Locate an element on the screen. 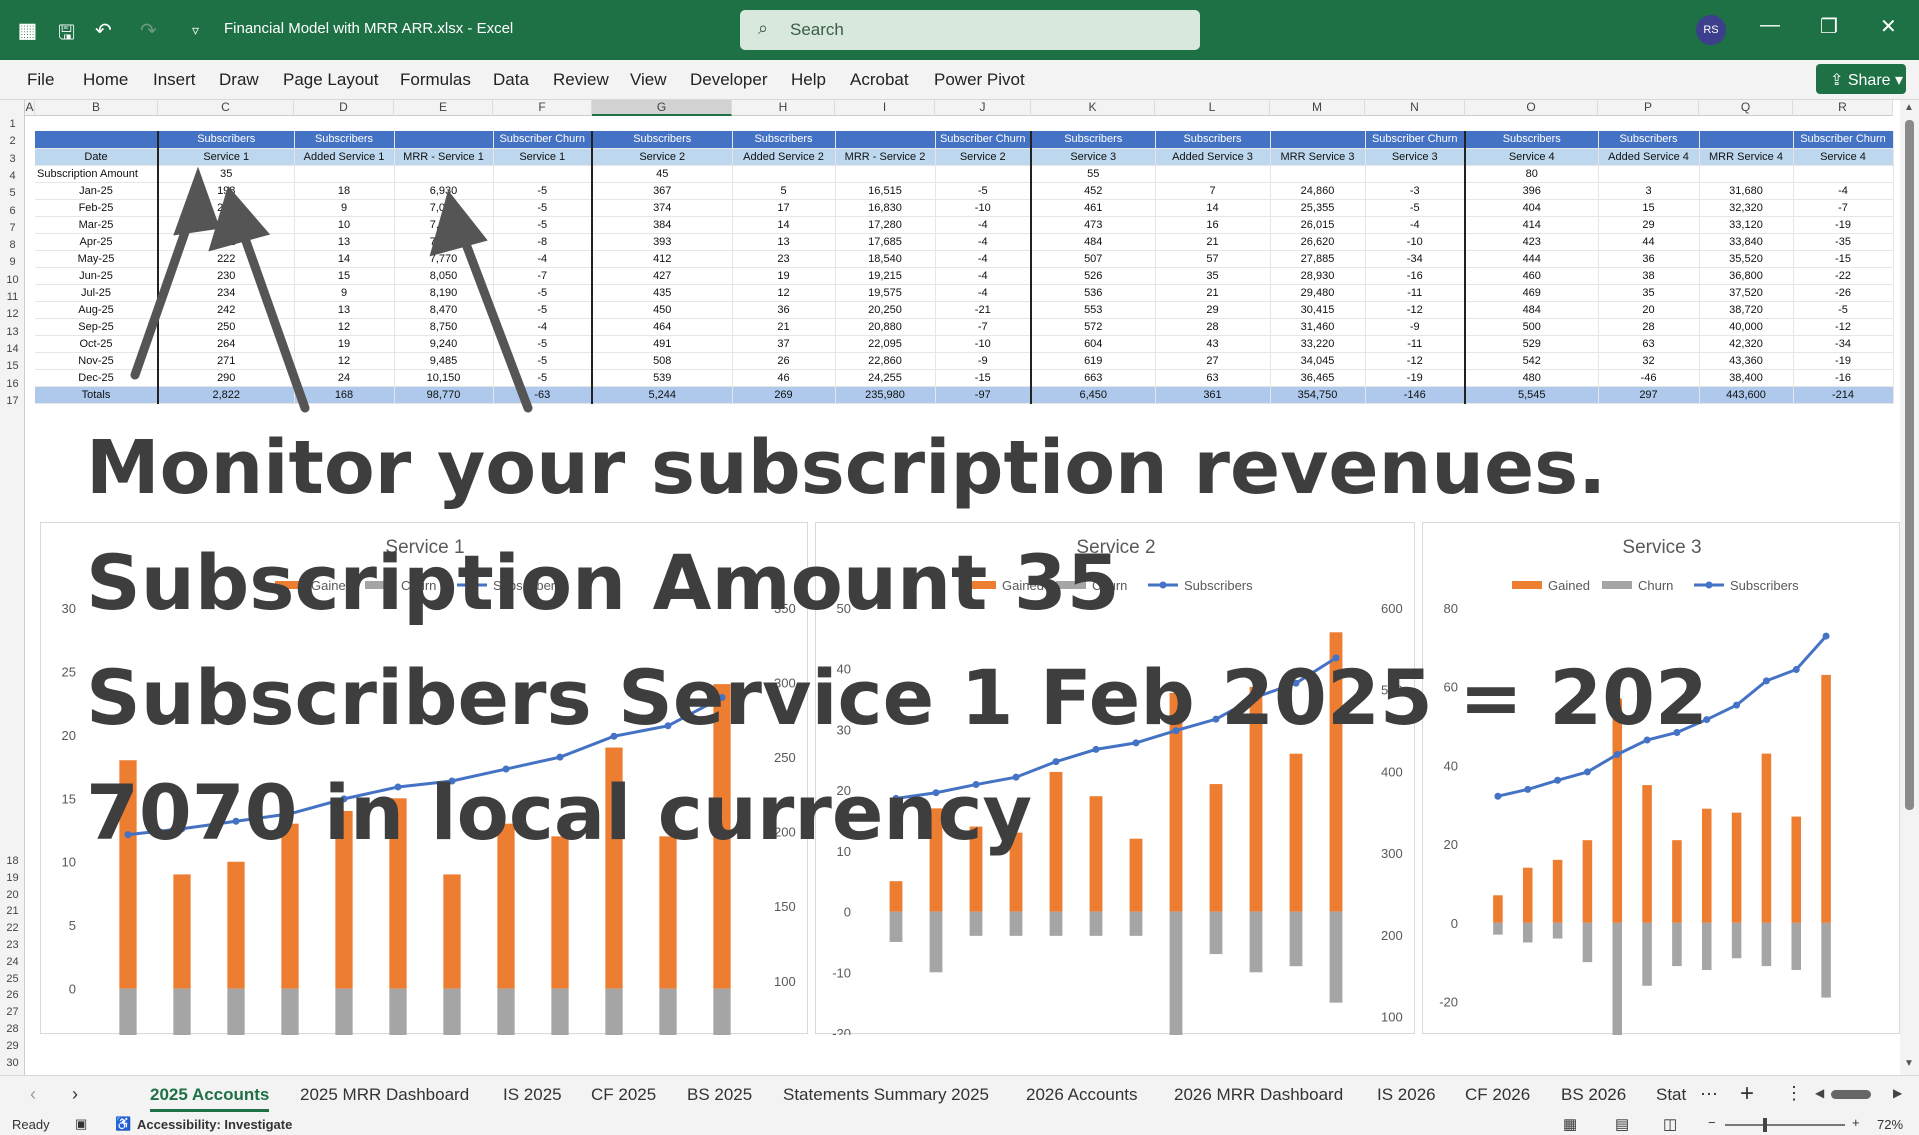  menu-page-layout: Page Layout is located at coordinates (330, 80).